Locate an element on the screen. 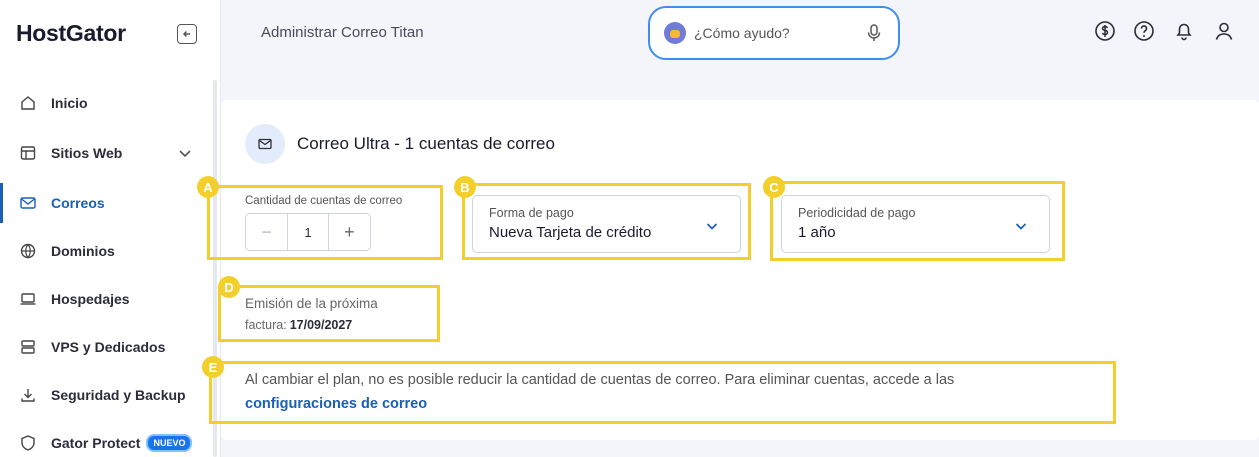 The width and height of the screenshot is (1259, 457). assistant-avatar-icon is located at coordinates (675, 33).